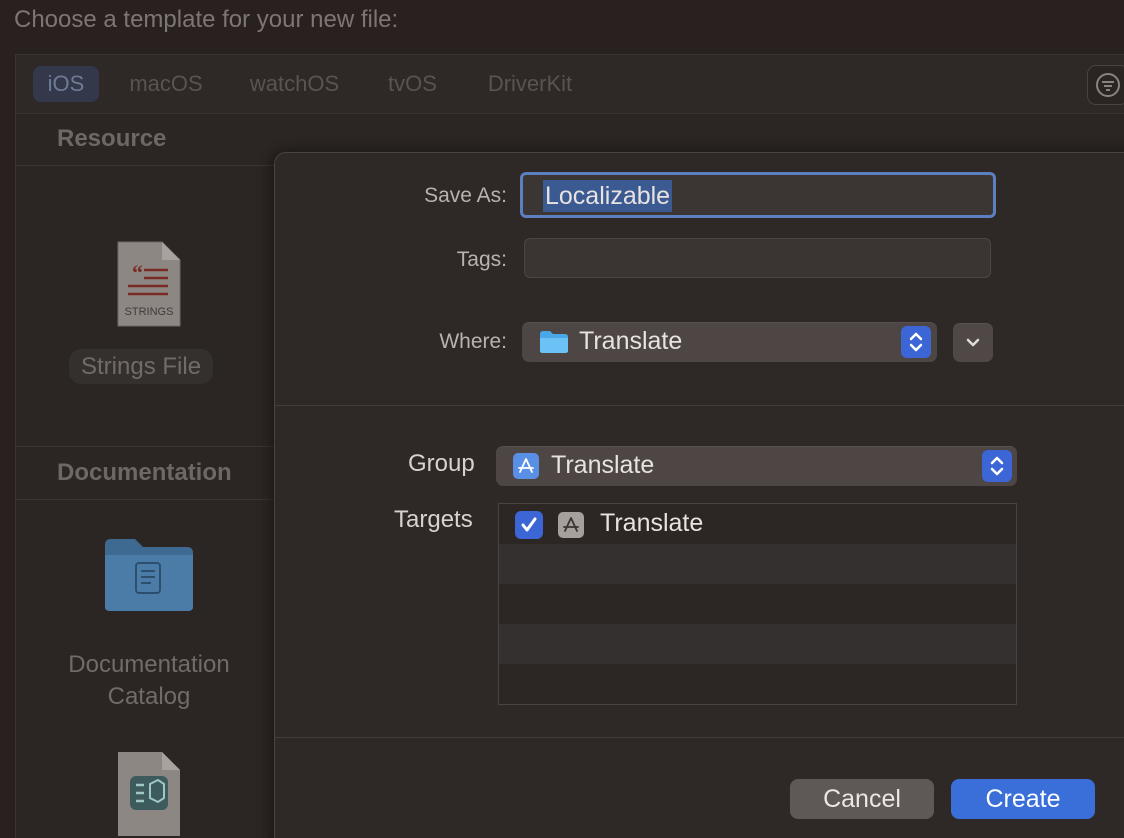 This screenshot has height=838, width=1124. I want to click on target-checkbox, so click(529, 525).